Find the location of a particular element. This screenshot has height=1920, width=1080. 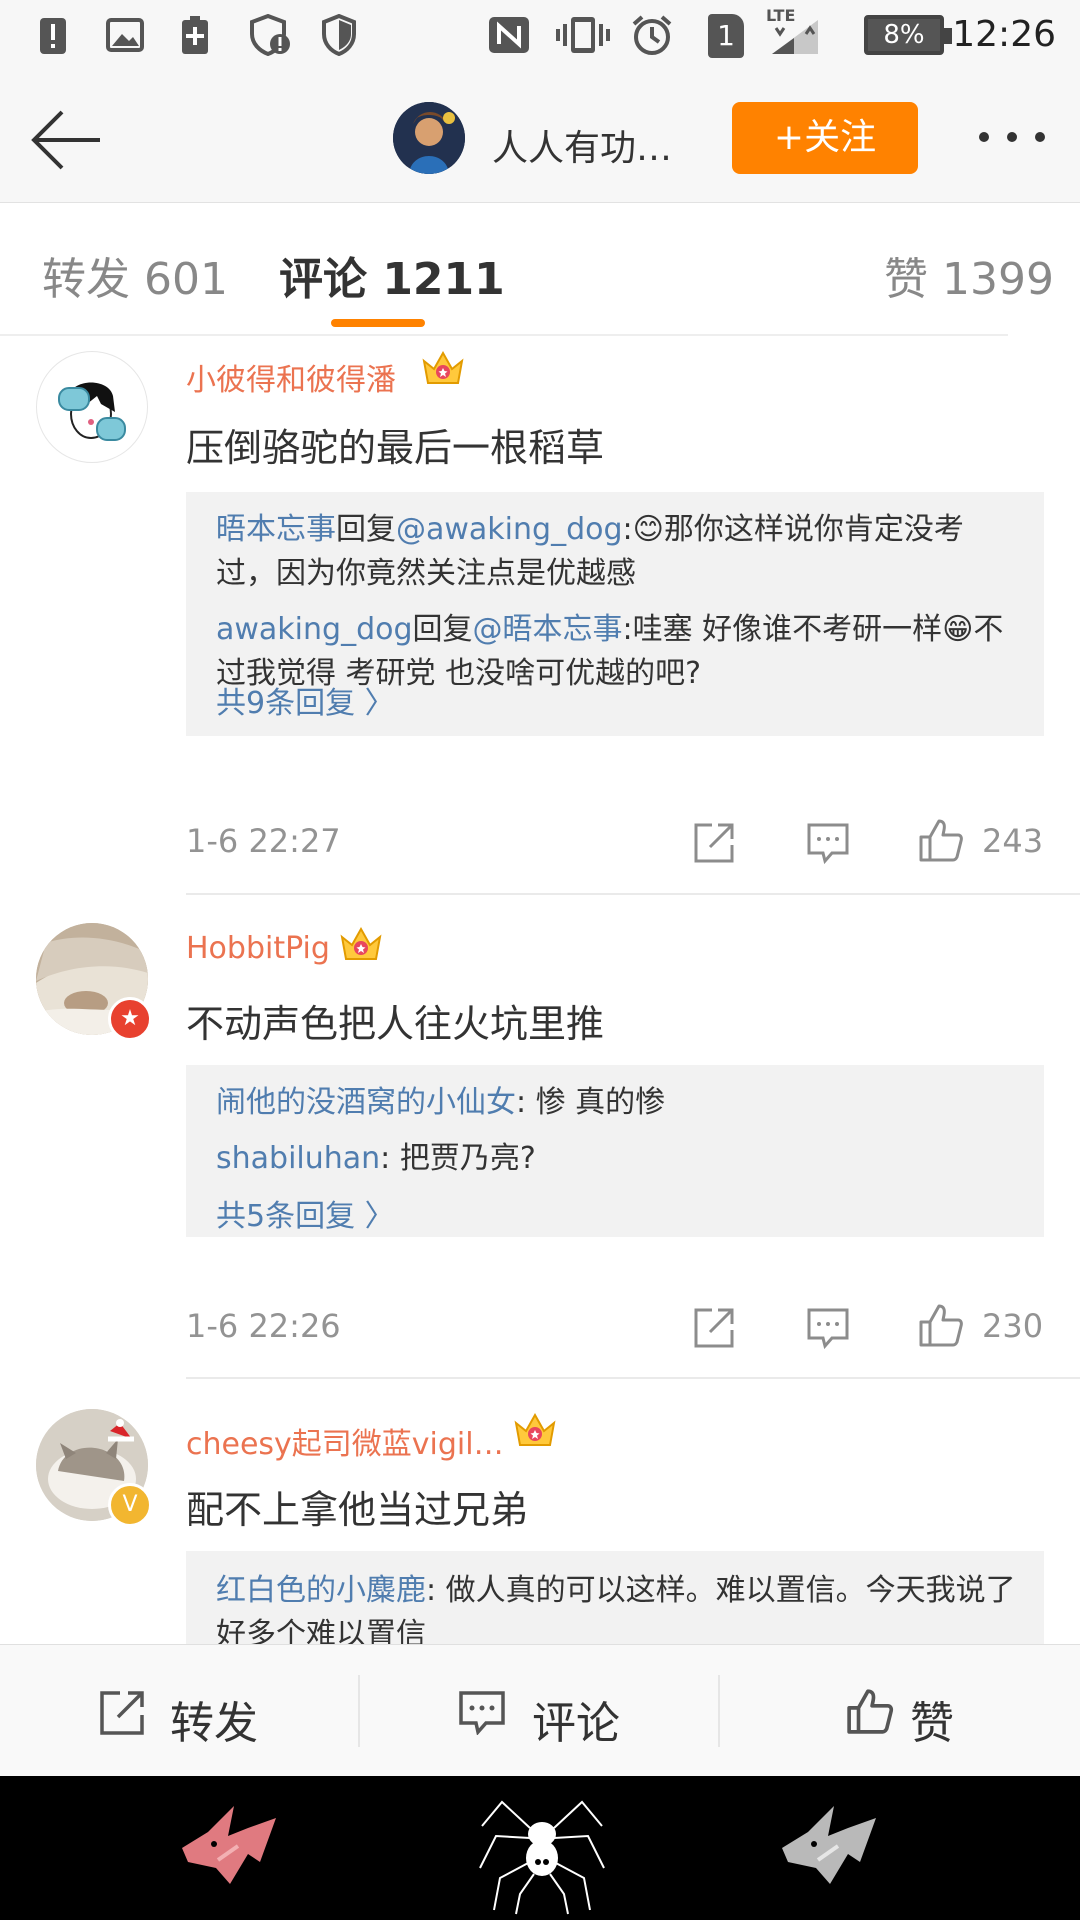

repost-icon is located at coordinates (122, 1713).